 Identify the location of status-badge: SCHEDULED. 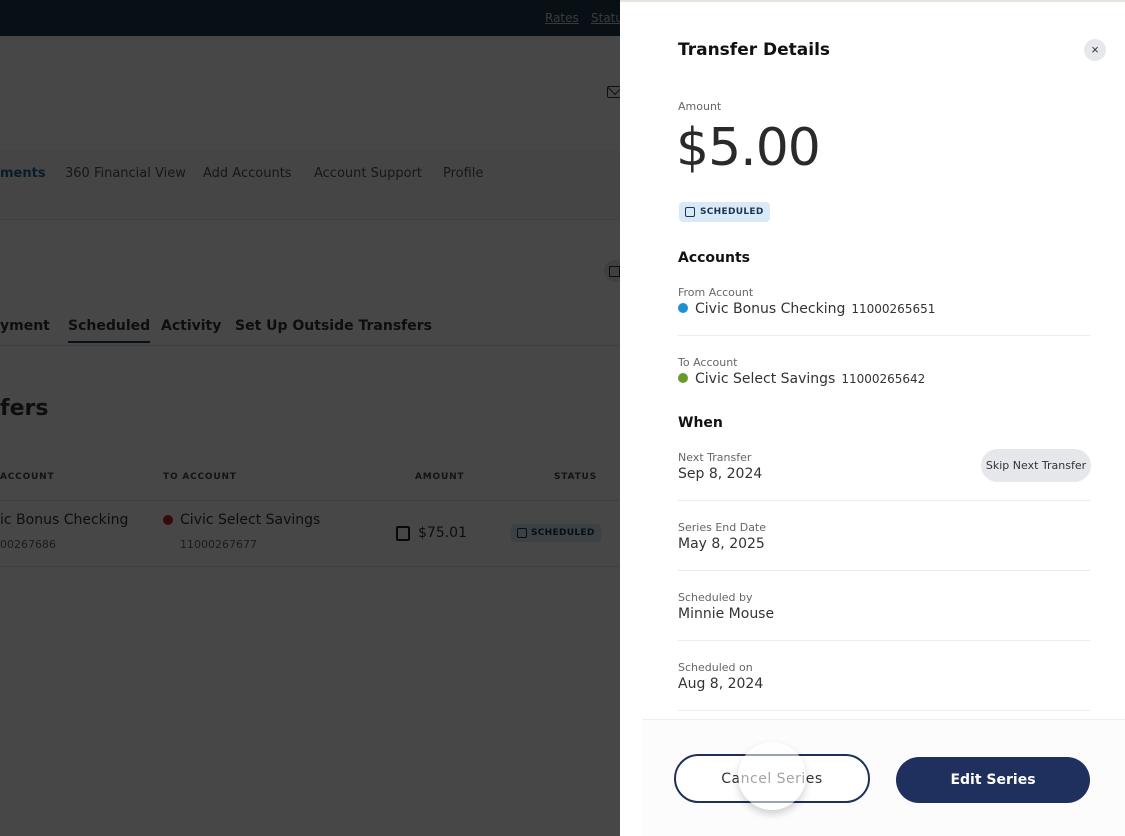
(724, 212).